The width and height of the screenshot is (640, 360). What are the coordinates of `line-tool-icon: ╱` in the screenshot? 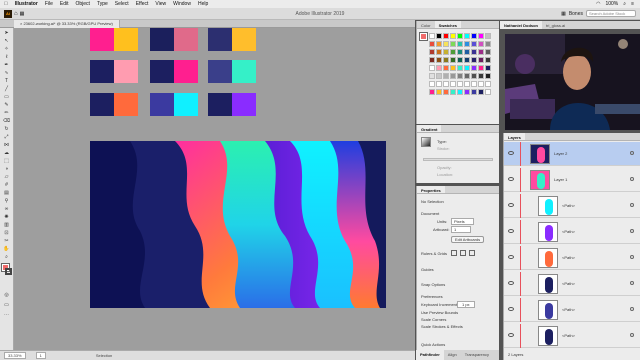 It's located at (6, 89).